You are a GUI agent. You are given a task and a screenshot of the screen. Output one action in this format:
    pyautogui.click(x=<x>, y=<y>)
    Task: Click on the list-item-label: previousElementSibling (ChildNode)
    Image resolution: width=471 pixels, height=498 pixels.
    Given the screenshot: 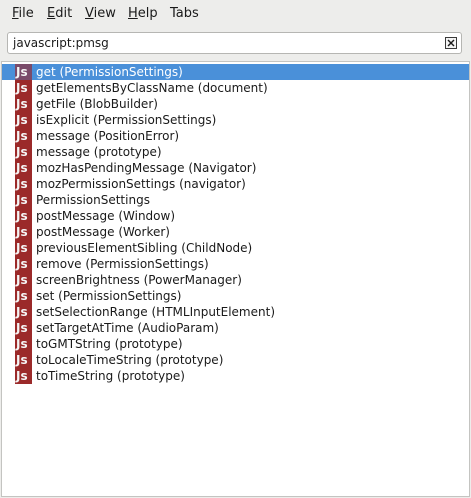 What is the action you would take?
    pyautogui.click(x=144, y=248)
    